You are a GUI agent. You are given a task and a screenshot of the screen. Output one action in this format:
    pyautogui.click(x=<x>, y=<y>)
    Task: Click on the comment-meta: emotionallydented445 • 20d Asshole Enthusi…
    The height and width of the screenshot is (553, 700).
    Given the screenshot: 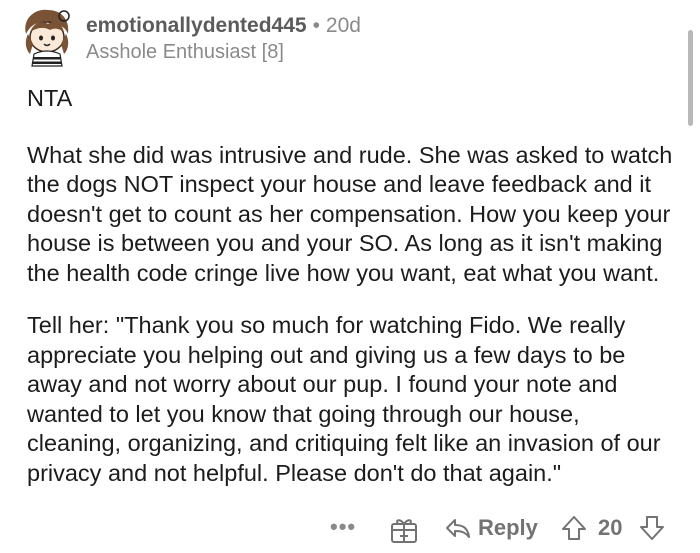 What is the action you would take?
    pyautogui.click(x=223, y=39)
    